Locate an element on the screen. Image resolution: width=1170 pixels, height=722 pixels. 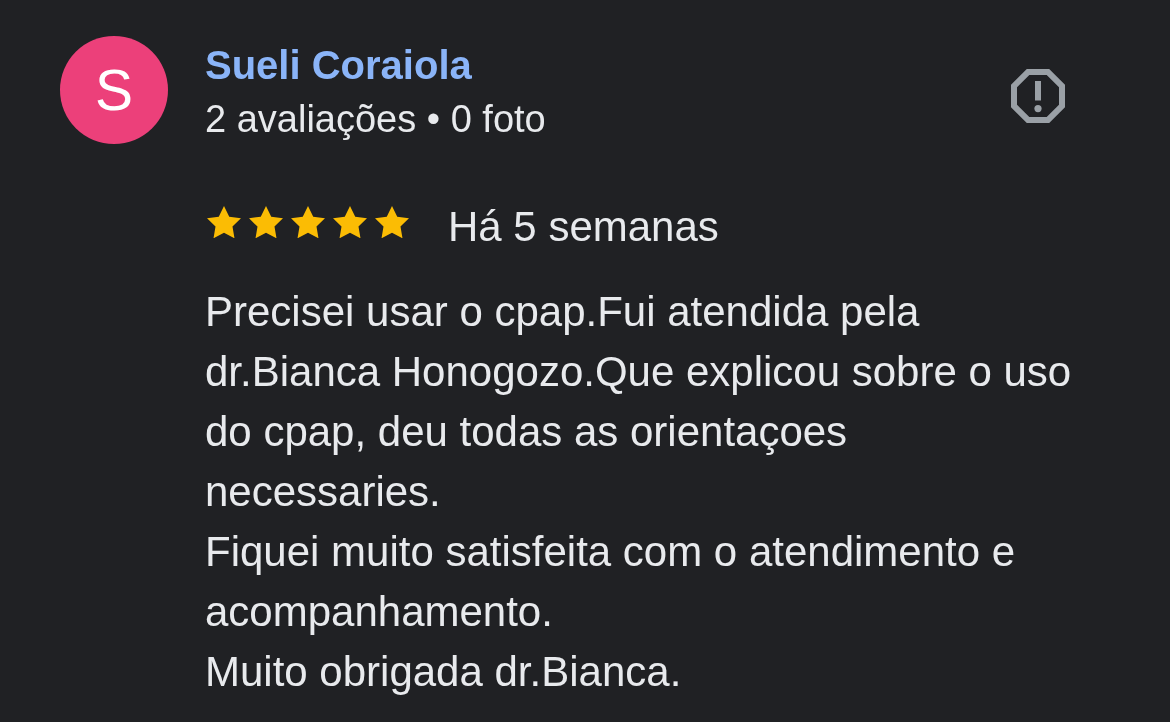
avatar: S is located at coordinates (114, 90).